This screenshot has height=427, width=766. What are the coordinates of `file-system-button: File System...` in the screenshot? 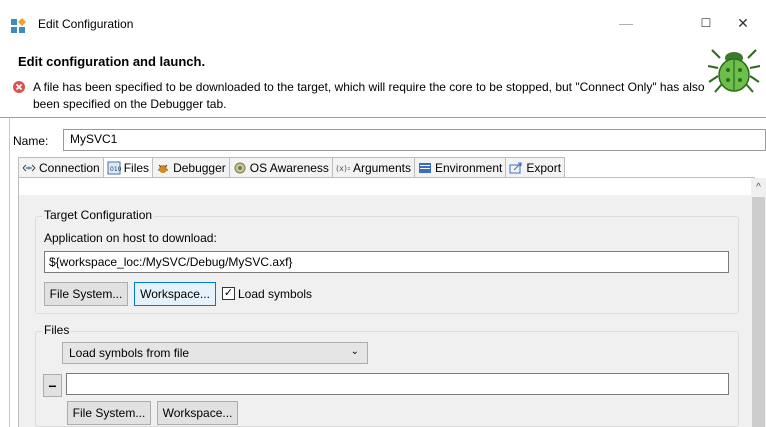 It's located at (86, 294).